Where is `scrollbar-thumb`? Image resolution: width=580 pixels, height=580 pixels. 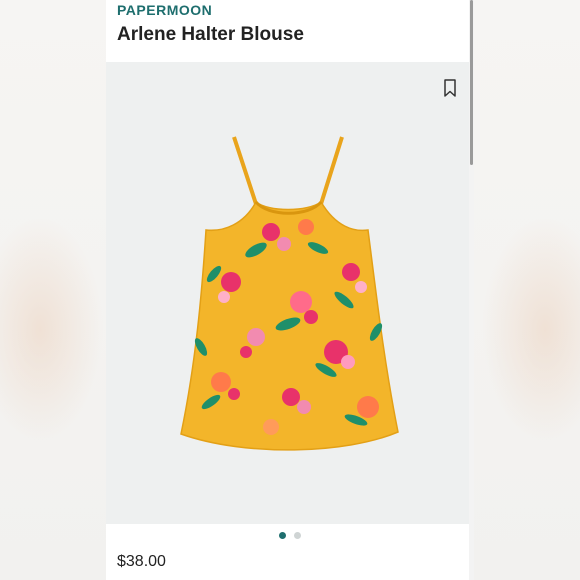 scrollbar-thumb is located at coordinates (471, 82).